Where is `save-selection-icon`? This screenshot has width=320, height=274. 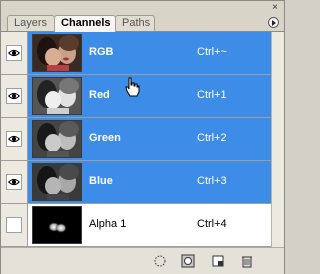 save-selection-icon is located at coordinates (188, 261).